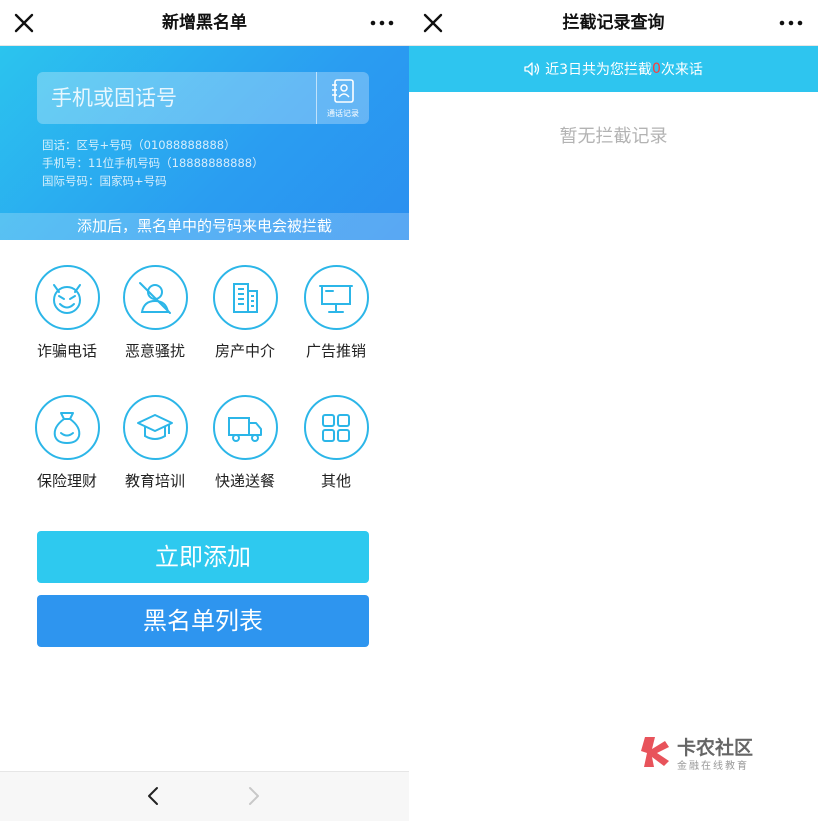  Describe the element at coordinates (154, 351) in the screenshot. I see `category-label: 恶意骚扰` at that location.